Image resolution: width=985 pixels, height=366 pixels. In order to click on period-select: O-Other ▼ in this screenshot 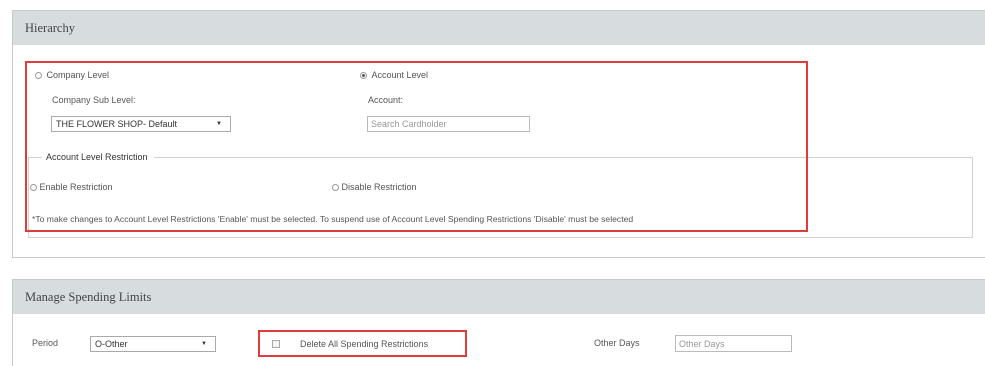, I will do `click(153, 344)`.